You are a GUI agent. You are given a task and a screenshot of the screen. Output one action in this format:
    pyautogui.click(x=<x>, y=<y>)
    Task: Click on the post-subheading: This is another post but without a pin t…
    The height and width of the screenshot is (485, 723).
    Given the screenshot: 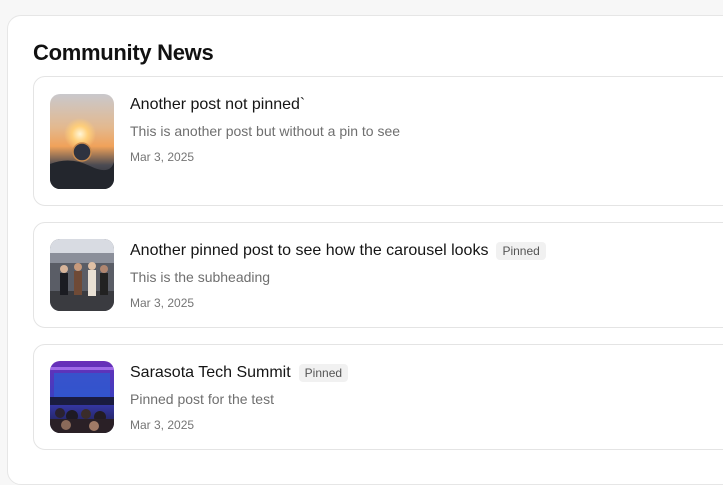 What is the action you would take?
    pyautogui.click(x=265, y=131)
    